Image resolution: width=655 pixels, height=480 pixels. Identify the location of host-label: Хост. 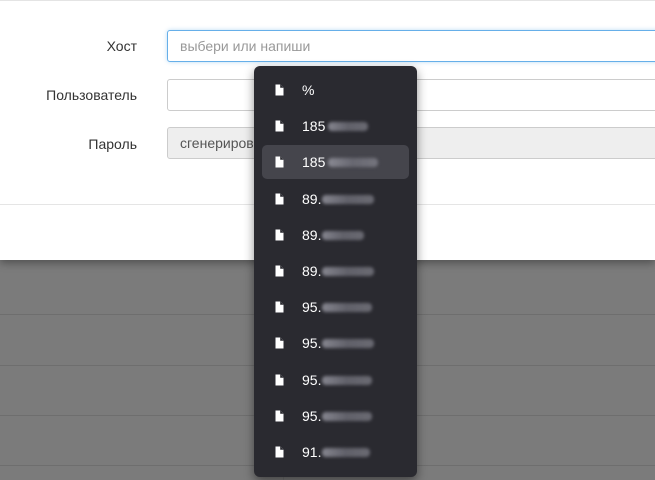
(121, 46).